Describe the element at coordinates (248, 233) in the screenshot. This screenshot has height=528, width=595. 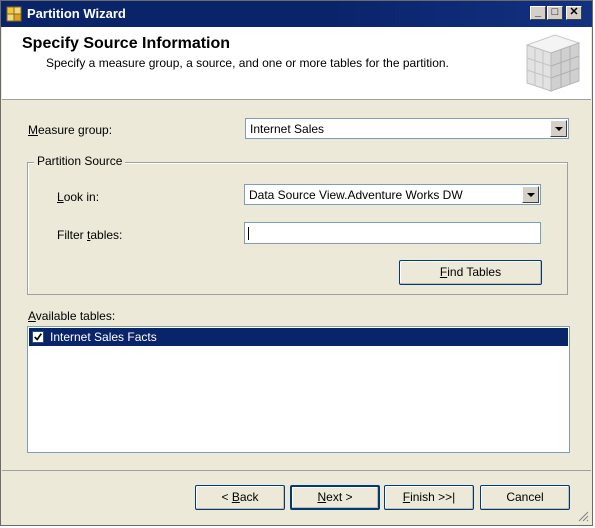
I see `text-caret` at that location.